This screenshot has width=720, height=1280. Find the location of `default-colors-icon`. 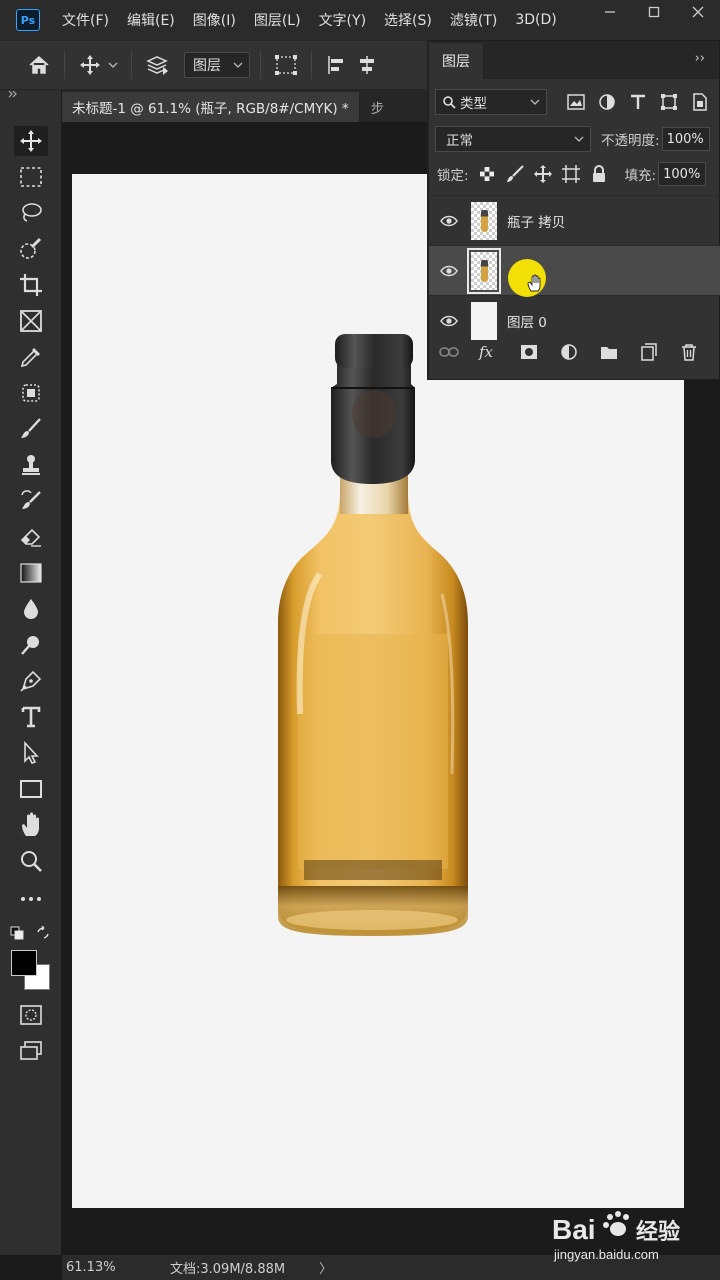

default-colors-icon is located at coordinates (17, 935).